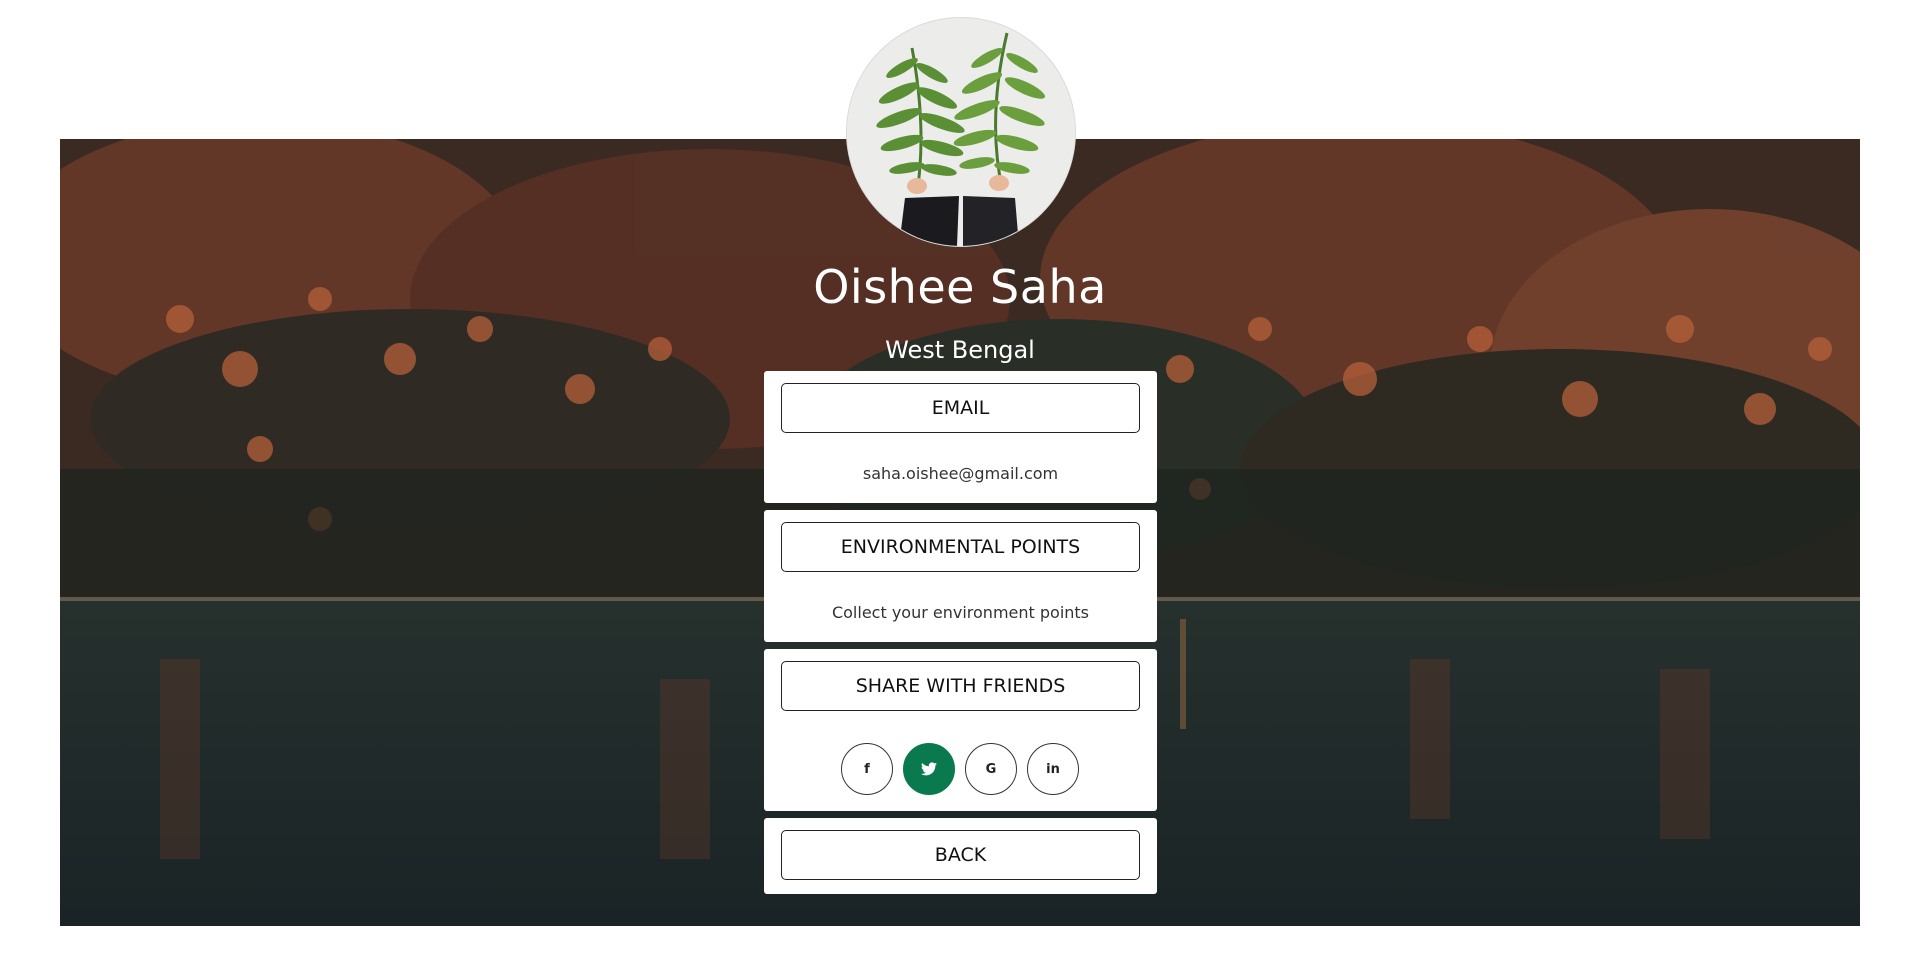 Image resolution: width=1913 pixels, height=957 pixels. I want to click on back-card: BACK, so click(960, 856).